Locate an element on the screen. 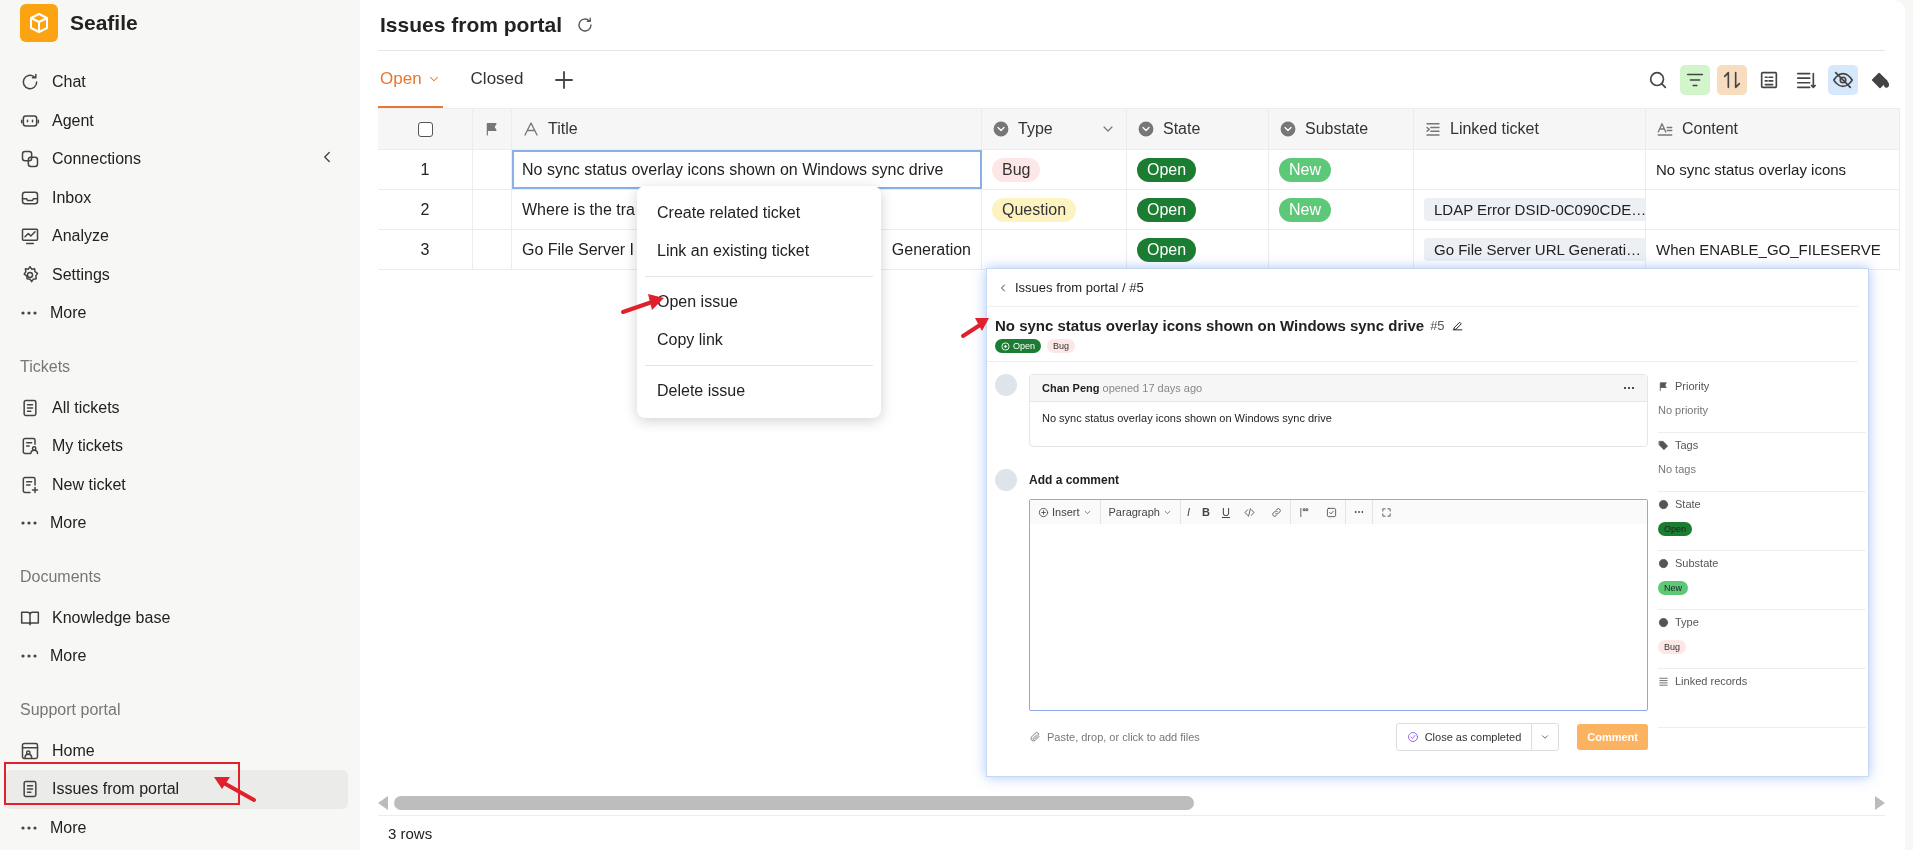 The height and width of the screenshot is (850, 1913). editor-dropdown: Paragraph is located at coordinates (1140, 512).